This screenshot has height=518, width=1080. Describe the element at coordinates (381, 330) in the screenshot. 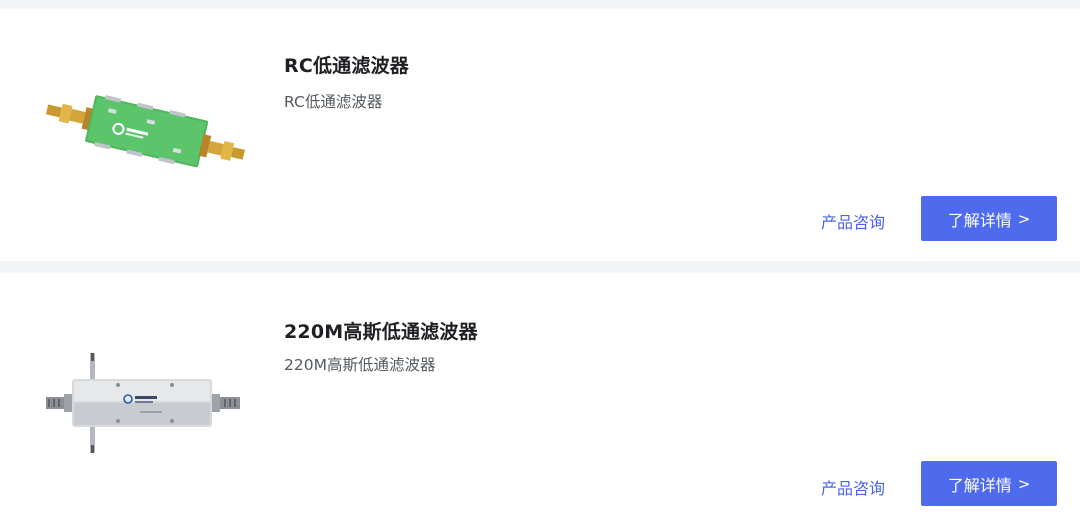

I see `product-title: 220M高斯低通滤波器` at that location.